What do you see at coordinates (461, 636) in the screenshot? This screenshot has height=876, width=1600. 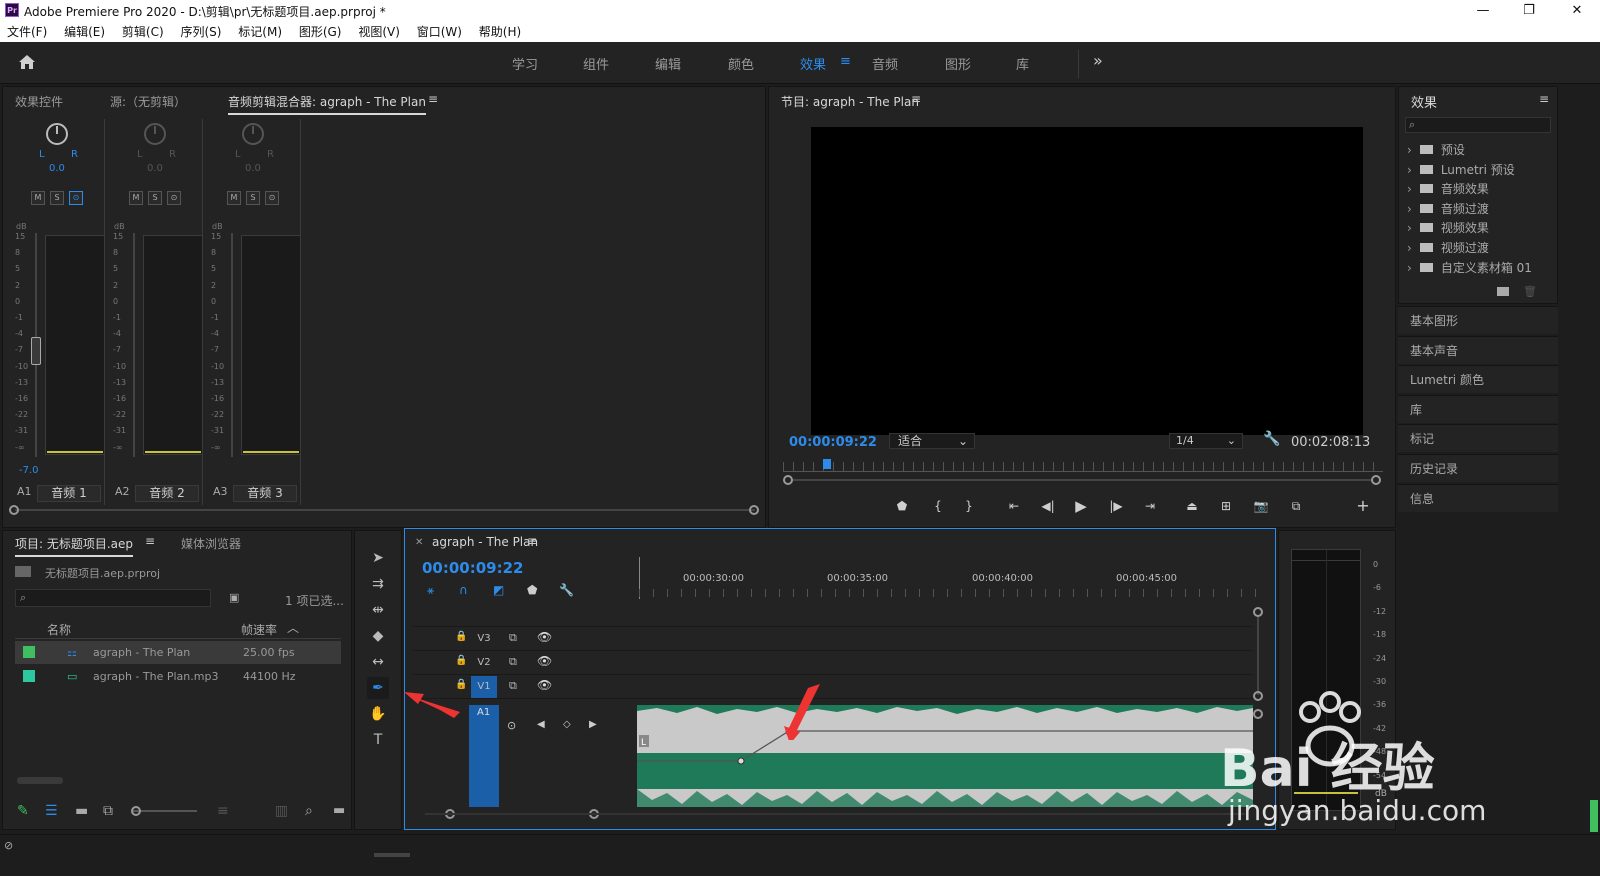 I see `lock-icon: 🔒` at bounding box center [461, 636].